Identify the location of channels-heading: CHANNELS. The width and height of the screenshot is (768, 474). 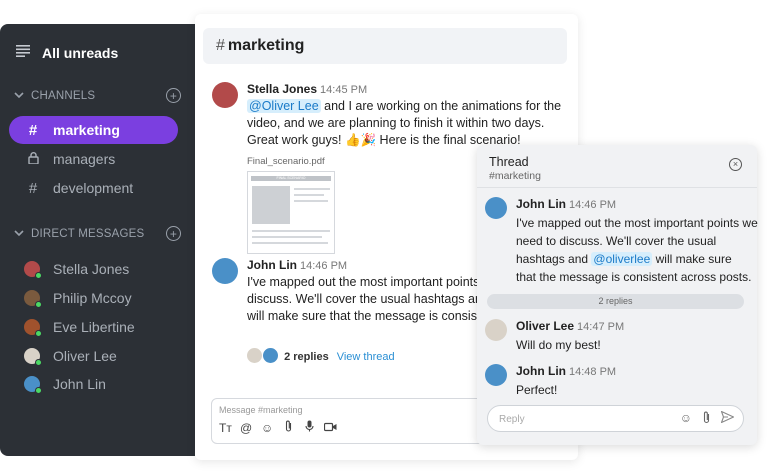
(63, 95).